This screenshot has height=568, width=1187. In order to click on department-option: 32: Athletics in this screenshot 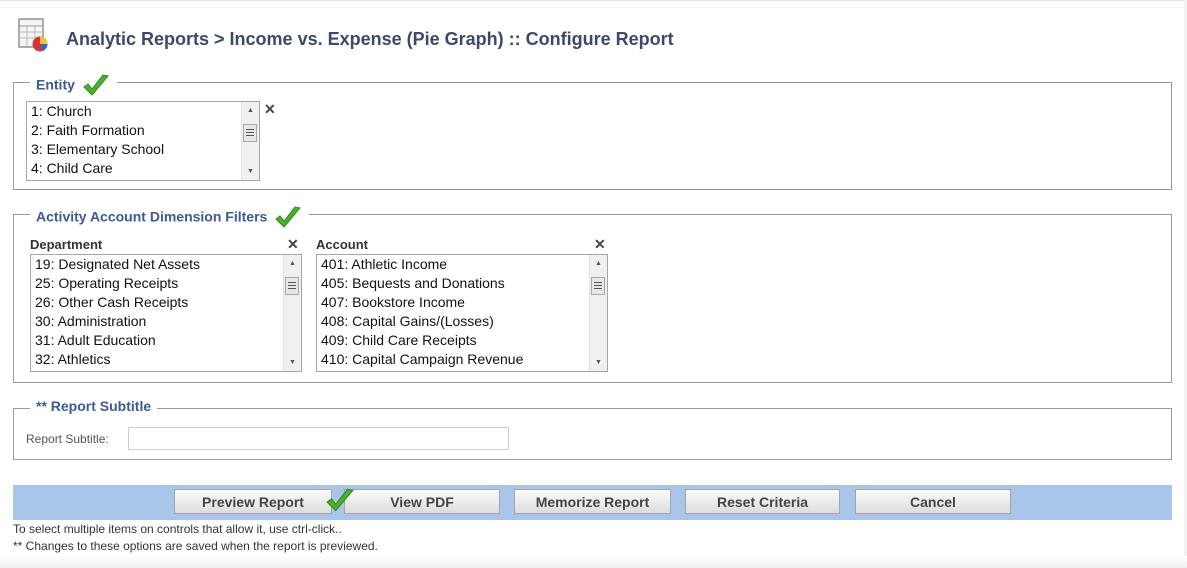, I will do `click(157, 359)`.